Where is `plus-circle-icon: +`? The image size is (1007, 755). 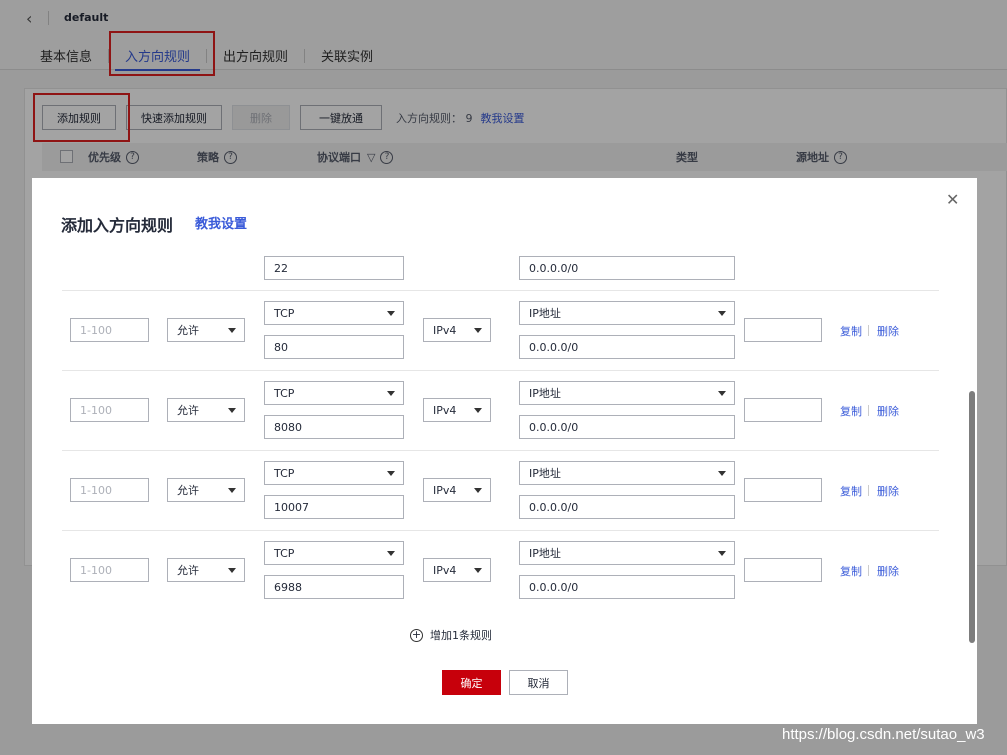 plus-circle-icon: + is located at coordinates (416, 634).